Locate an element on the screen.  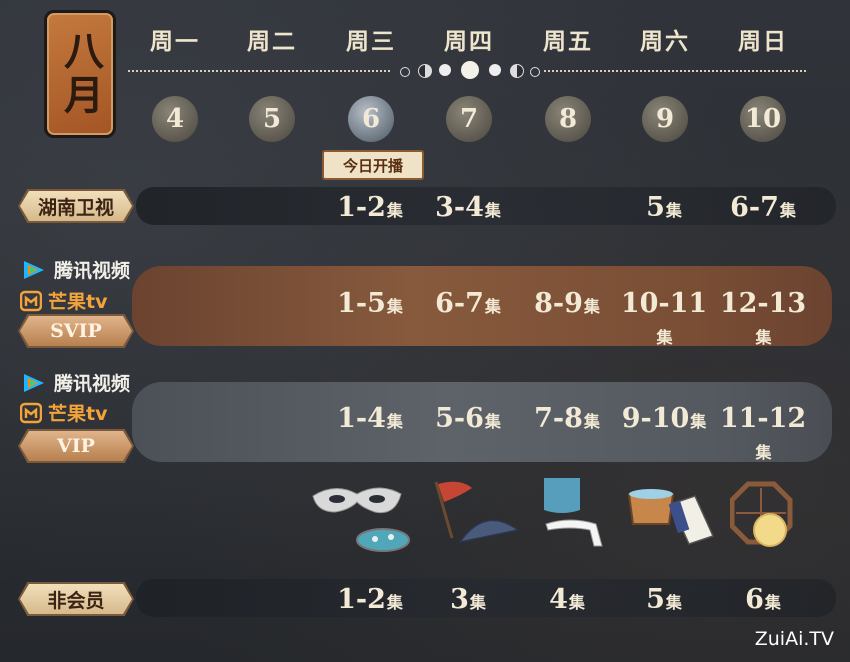
episode-cell-vip: 9-10集 is located at coordinates (664, 418).